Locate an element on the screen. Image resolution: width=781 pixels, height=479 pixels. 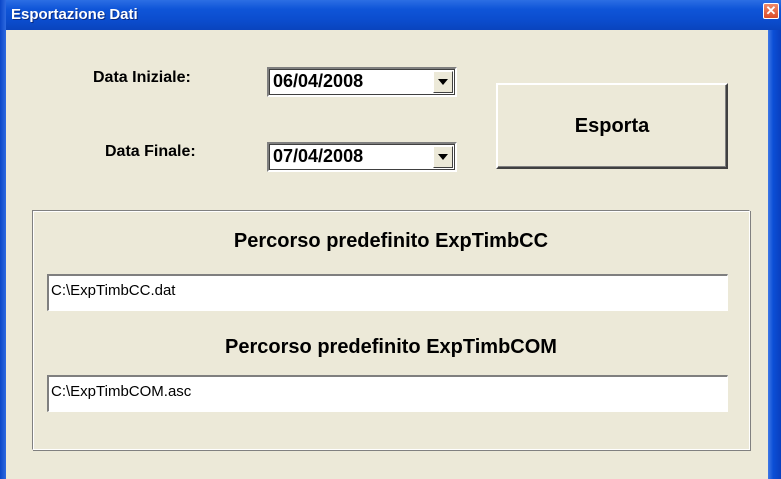
com-path-field: C:\ExpTimbCOM.asc is located at coordinates (387, 393).